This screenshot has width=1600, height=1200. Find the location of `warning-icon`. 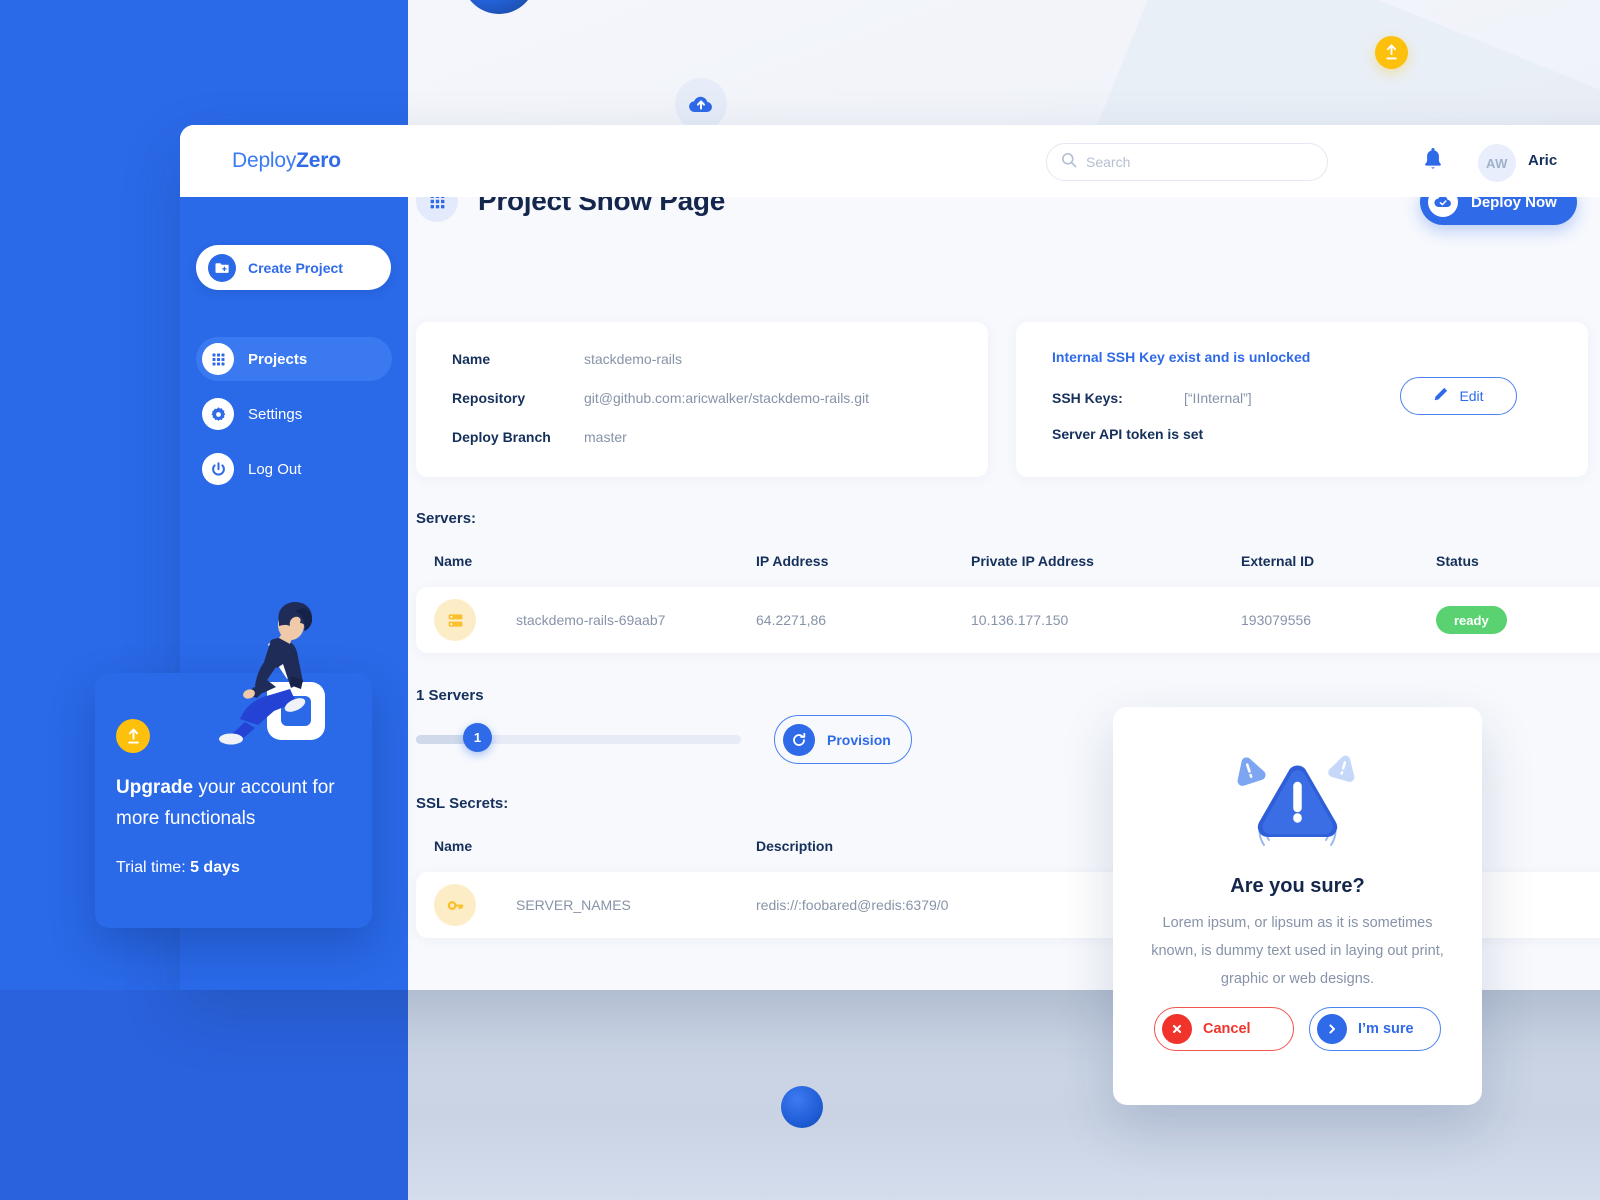

warning-icon is located at coordinates (1296, 800).